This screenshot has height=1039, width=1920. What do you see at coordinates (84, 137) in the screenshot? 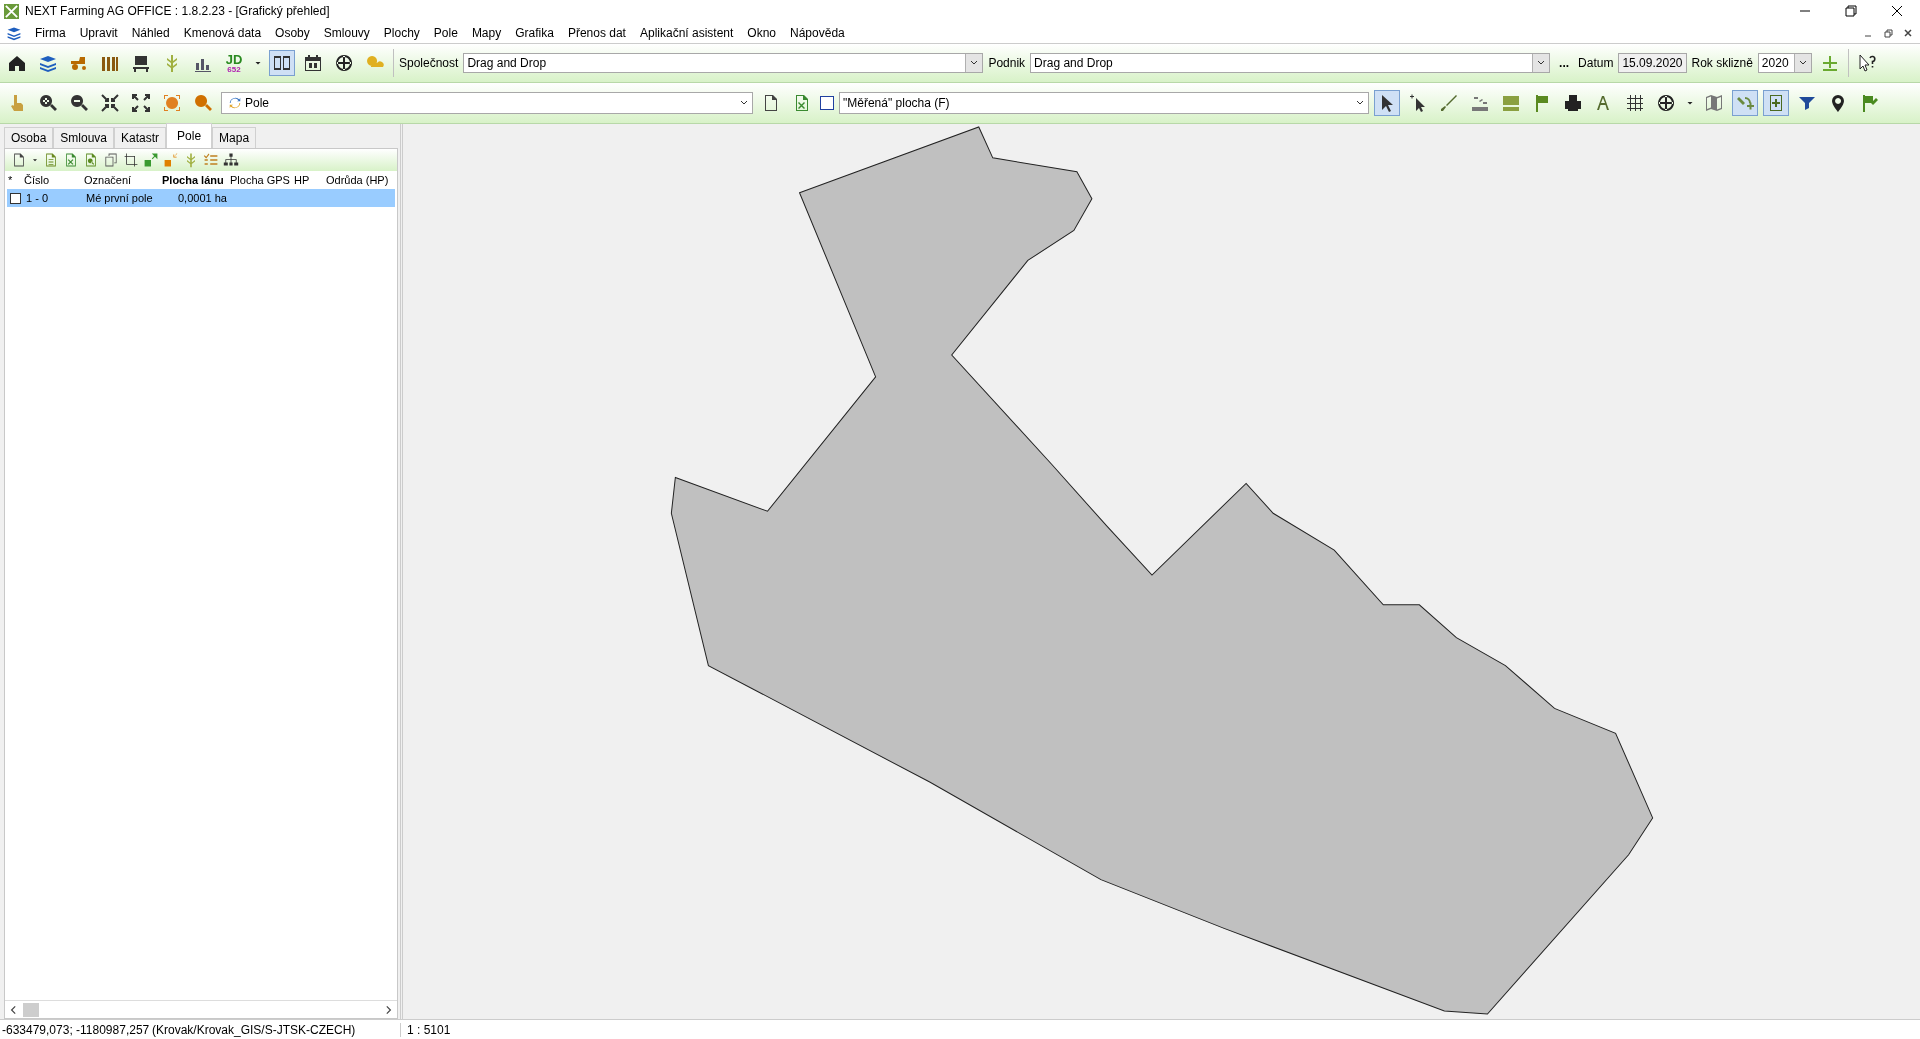
I see `sidebar-tab: Smlouva` at bounding box center [84, 137].